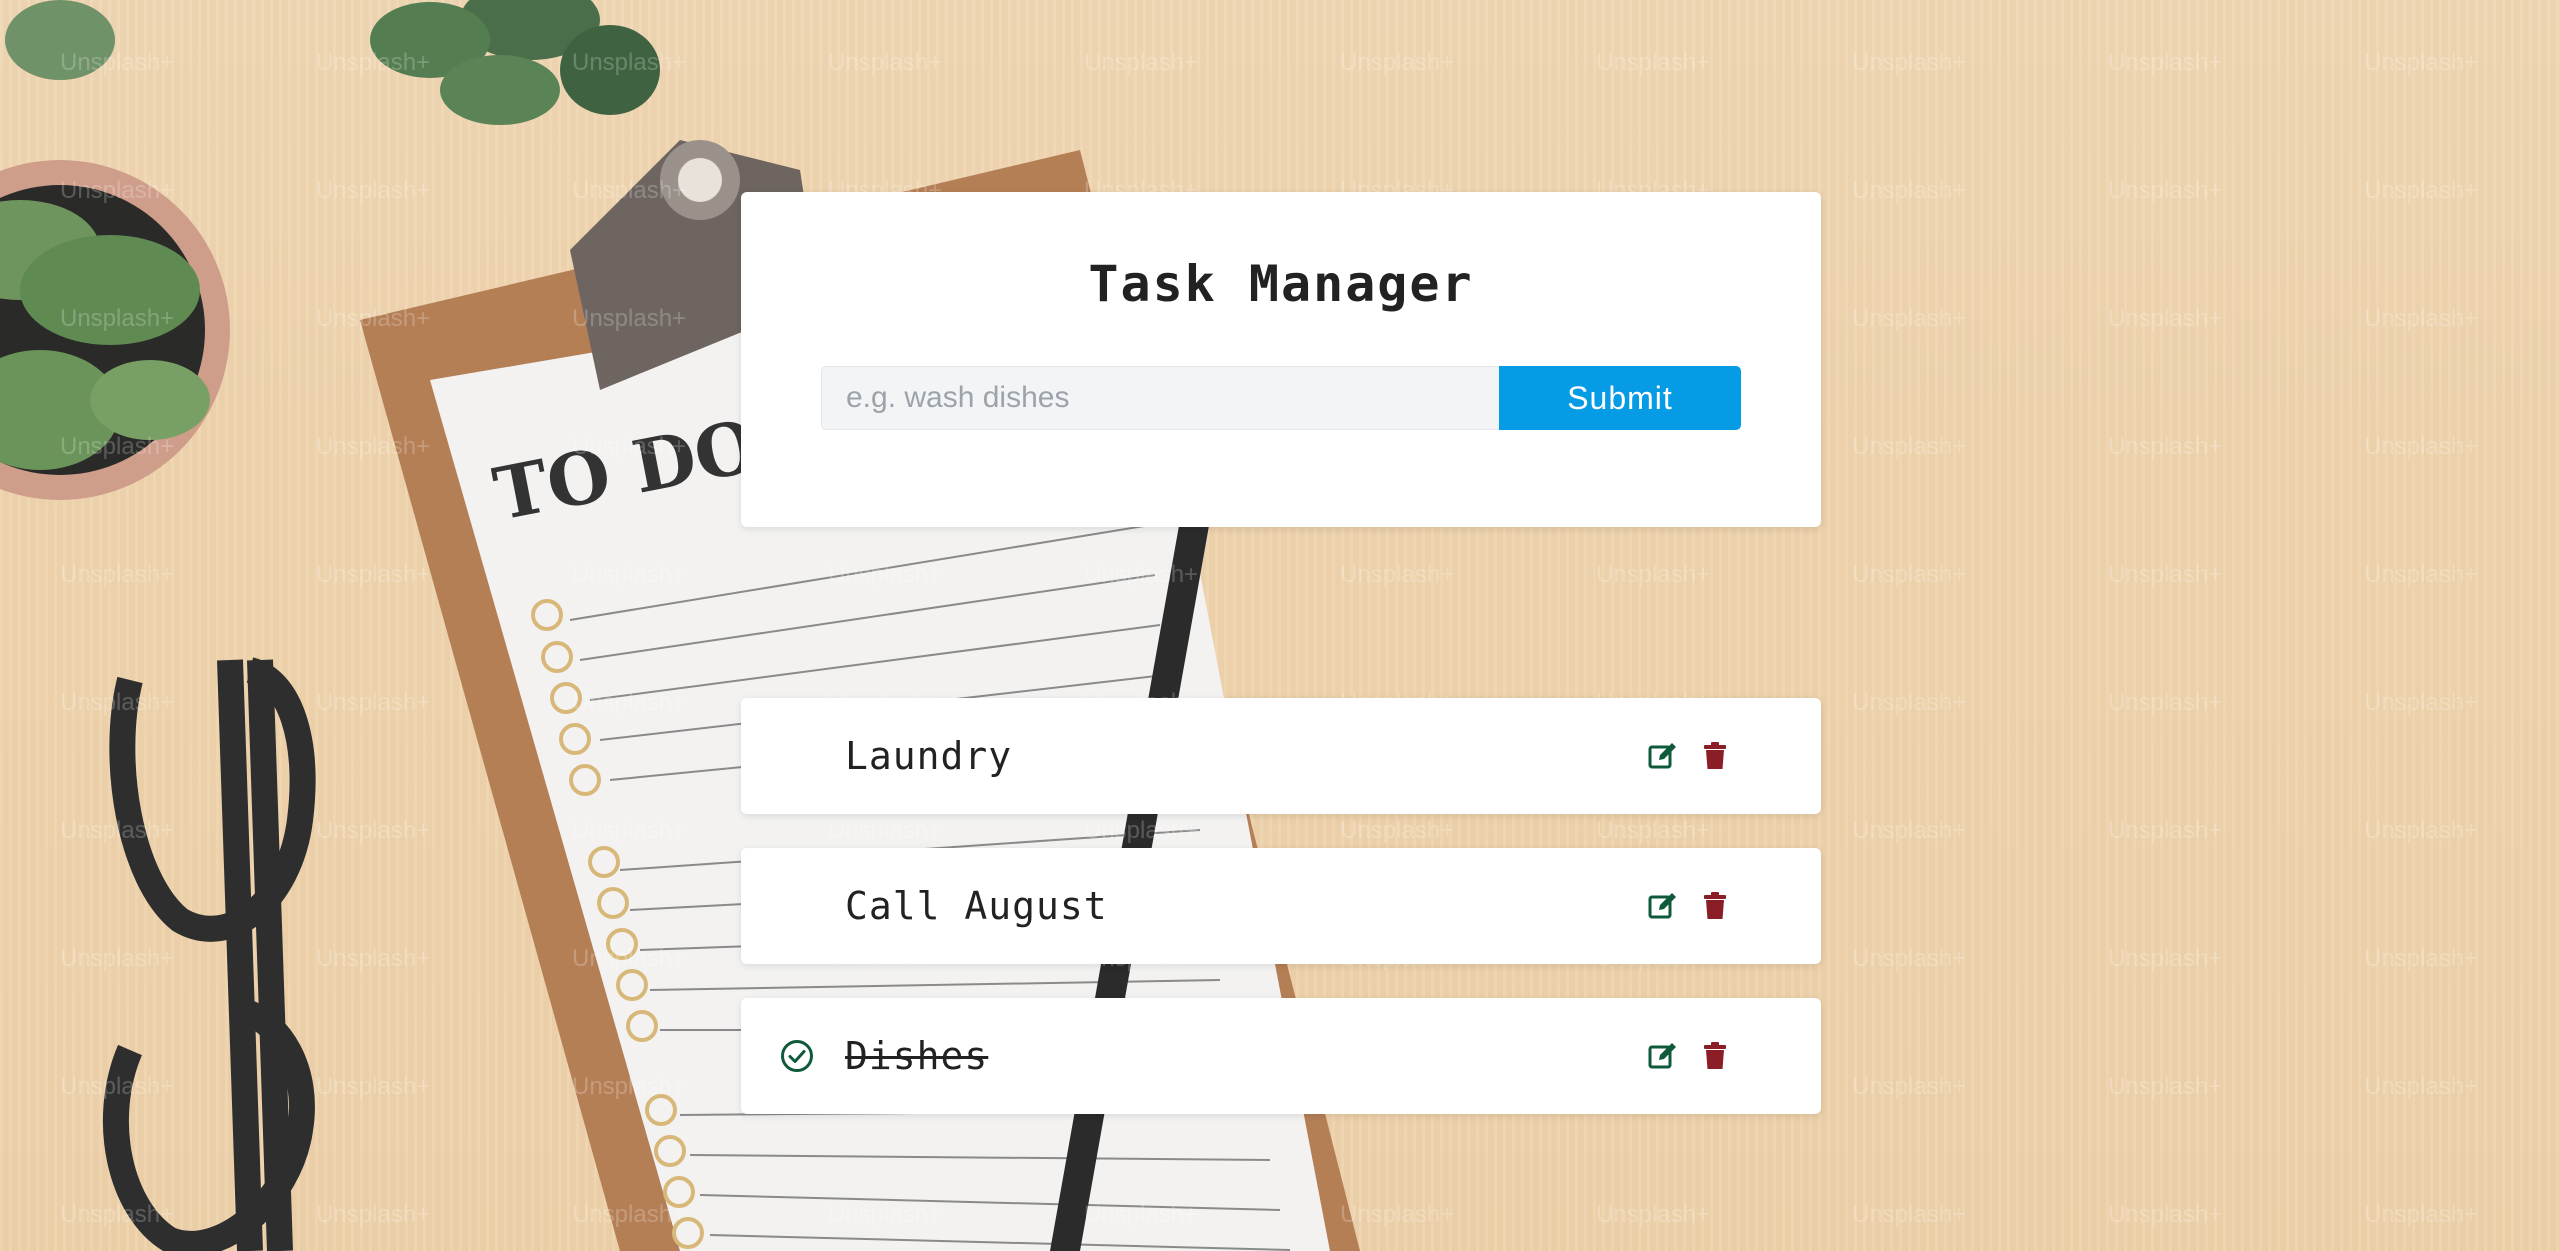 The width and height of the screenshot is (2560, 1251). I want to click on task-item: Laundry, so click(1281, 756).